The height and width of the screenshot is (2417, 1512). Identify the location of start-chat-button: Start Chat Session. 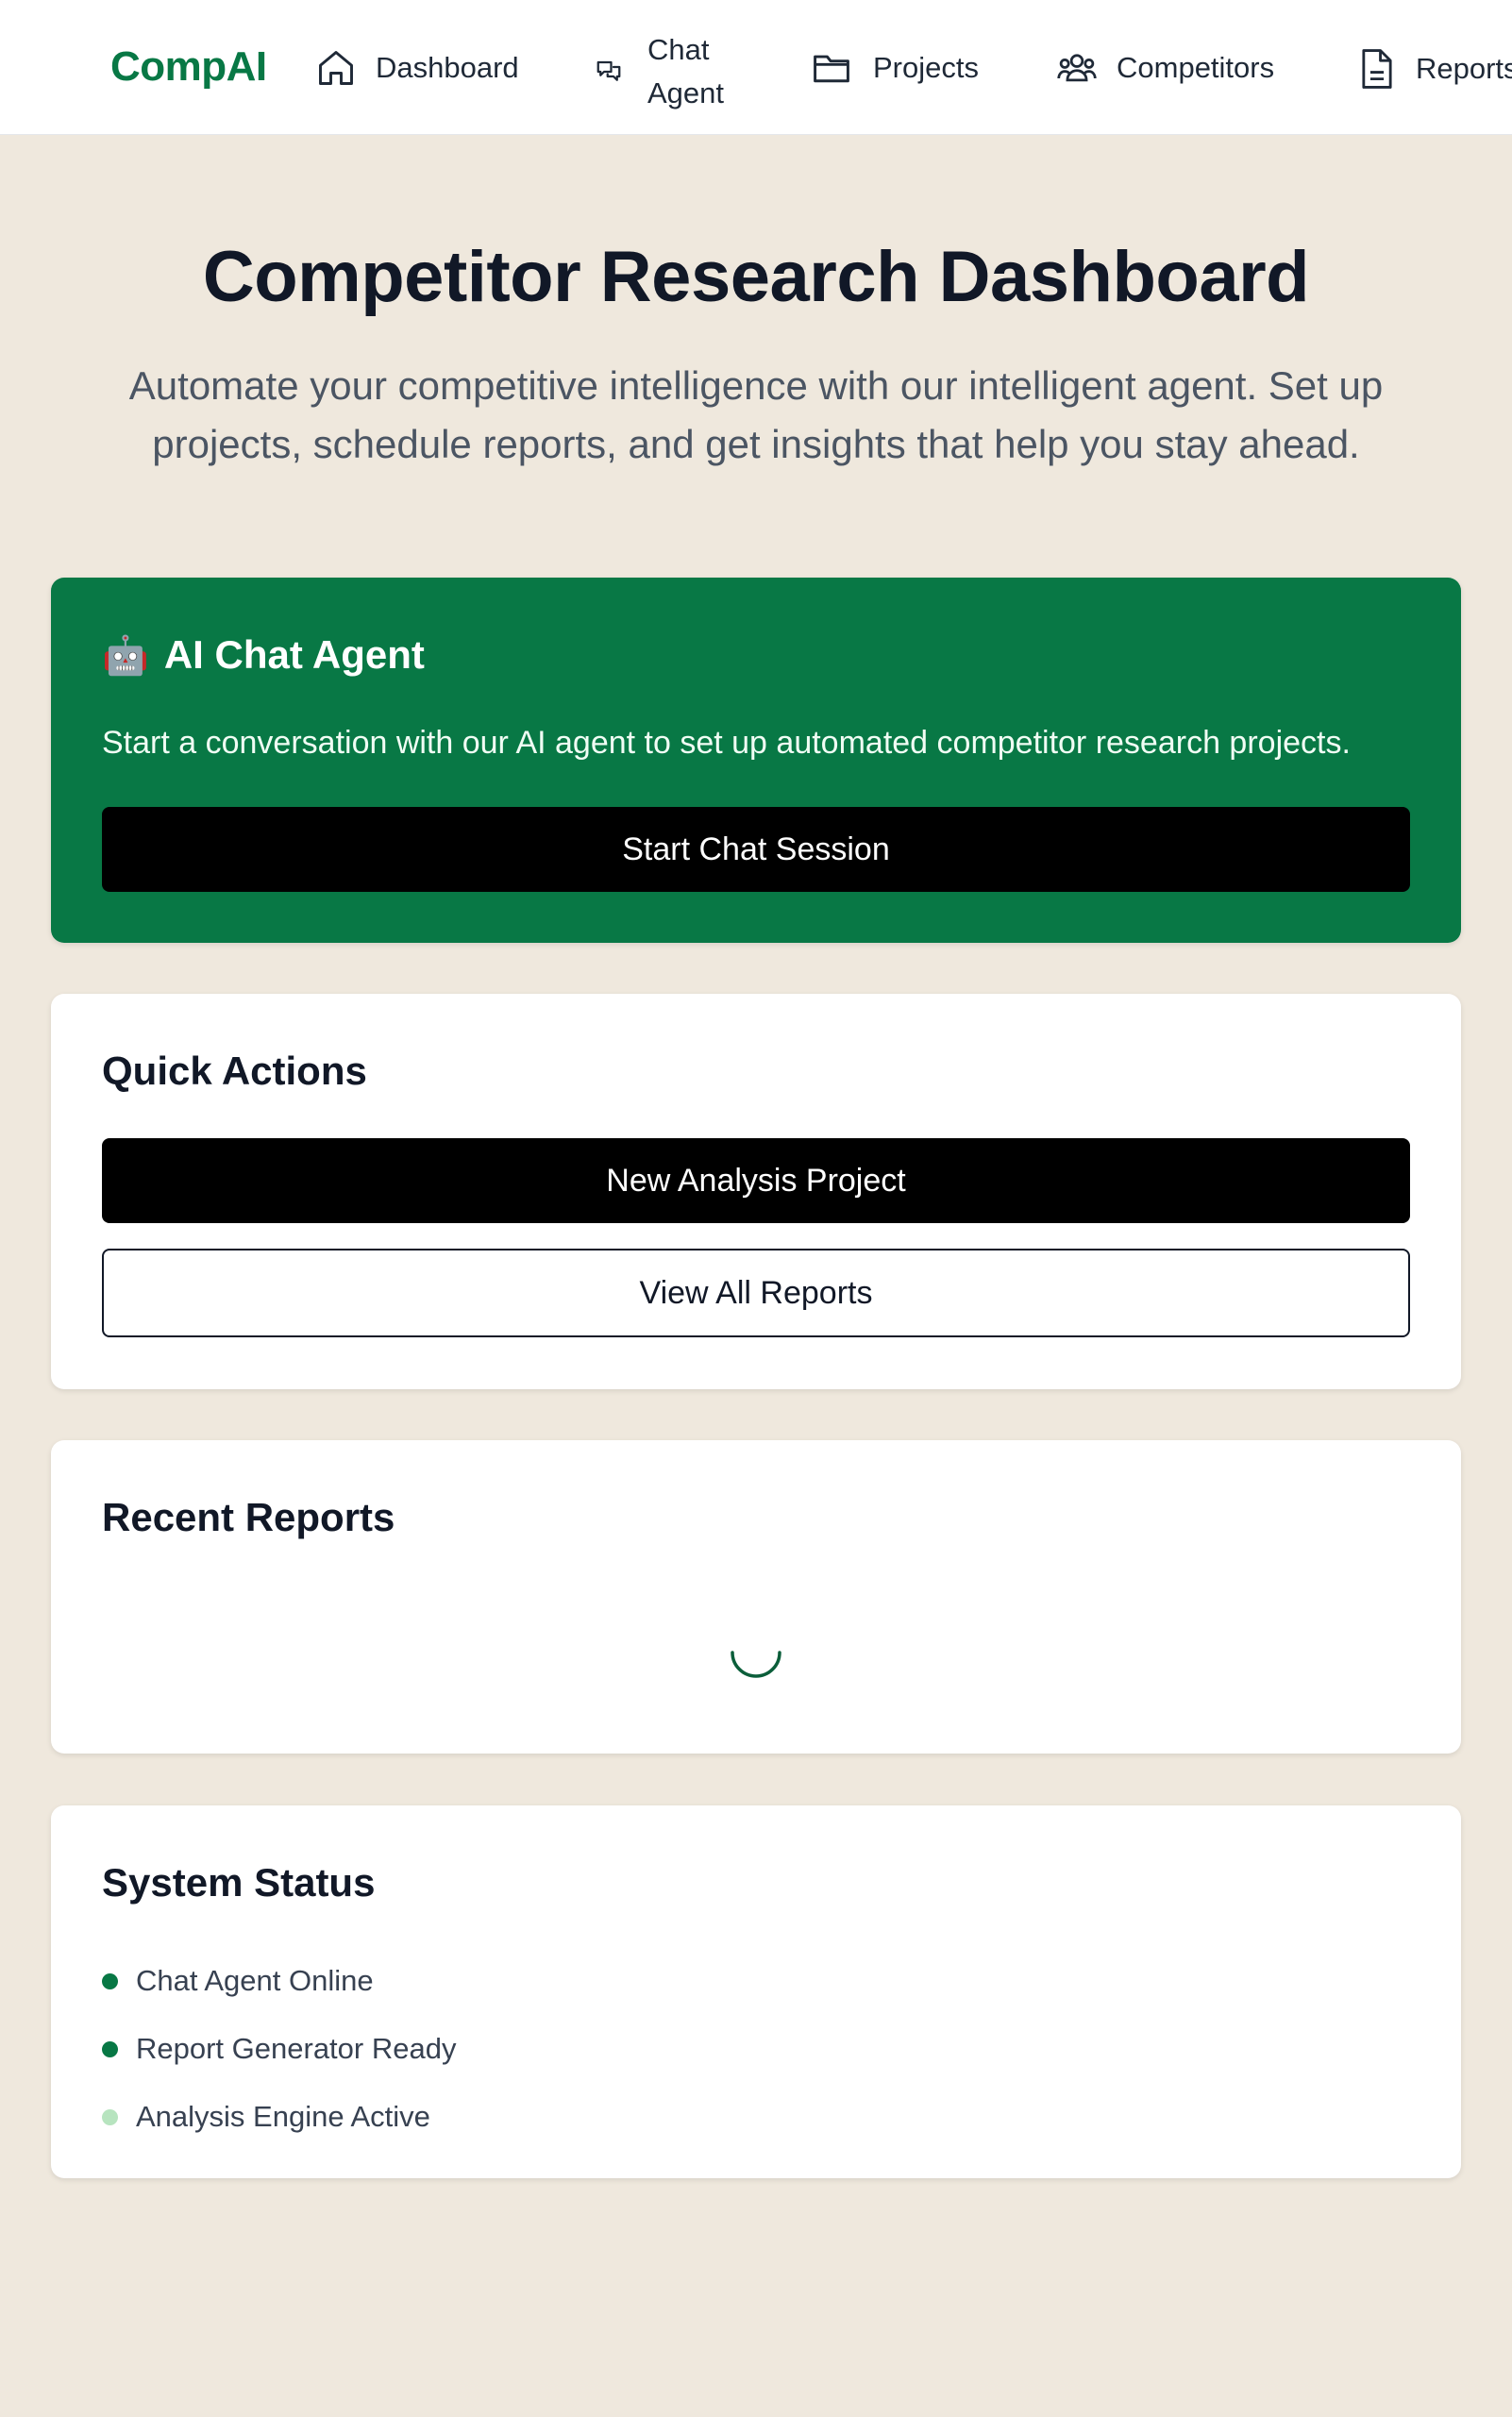
(756, 849).